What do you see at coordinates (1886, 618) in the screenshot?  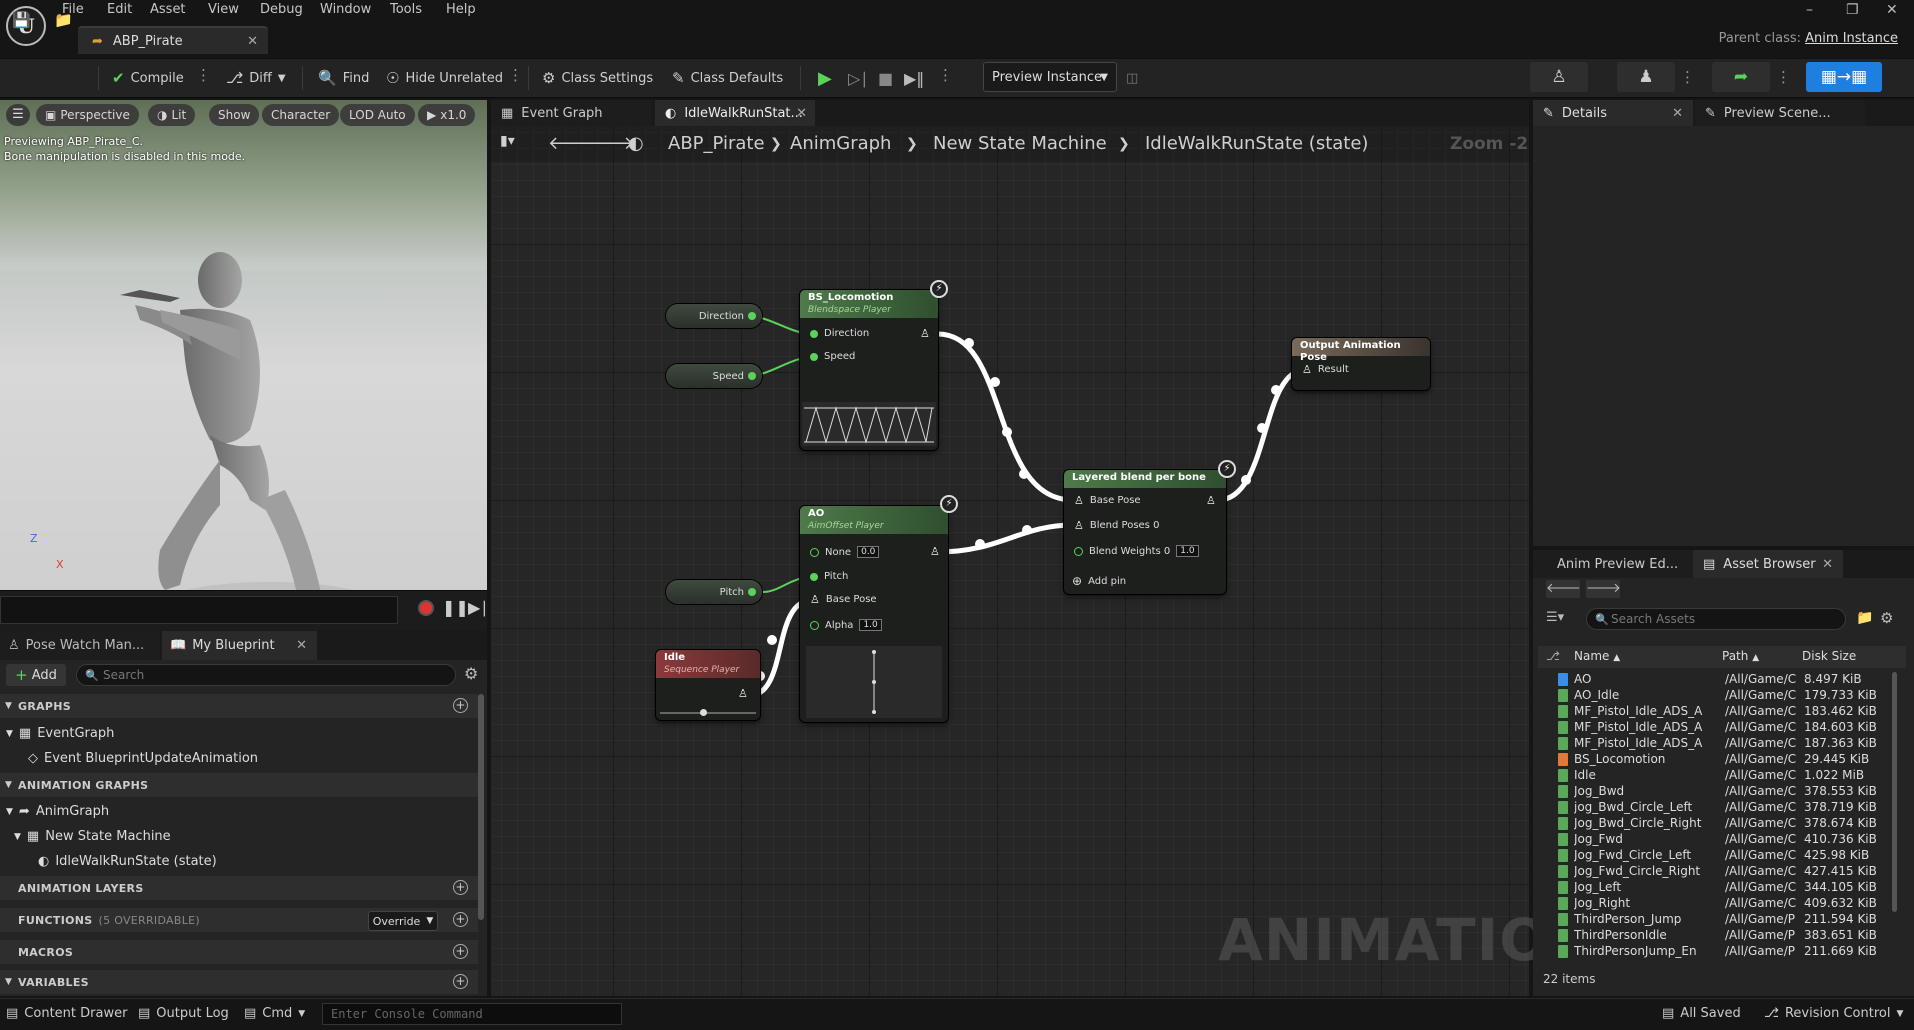 I see `gear-icon: ⚙` at bounding box center [1886, 618].